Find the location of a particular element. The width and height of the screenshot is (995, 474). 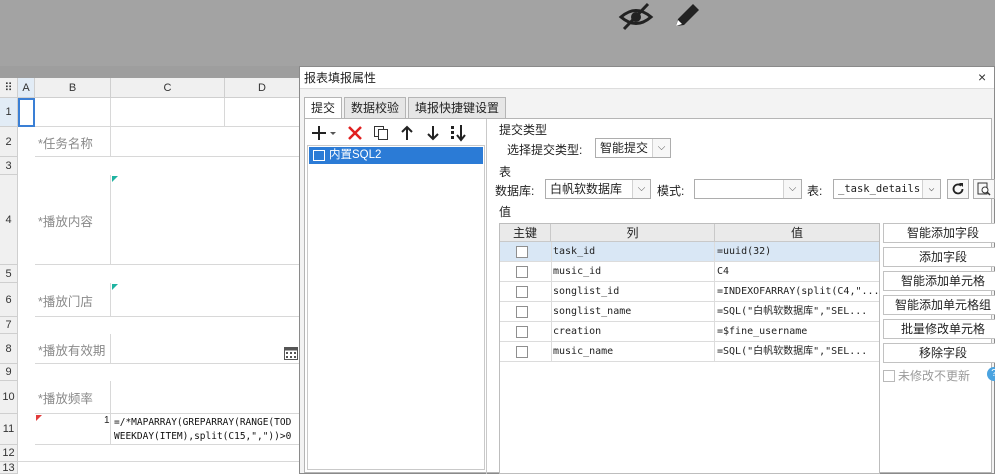

dialog-title: 报表填报属性 is located at coordinates (647, 78).